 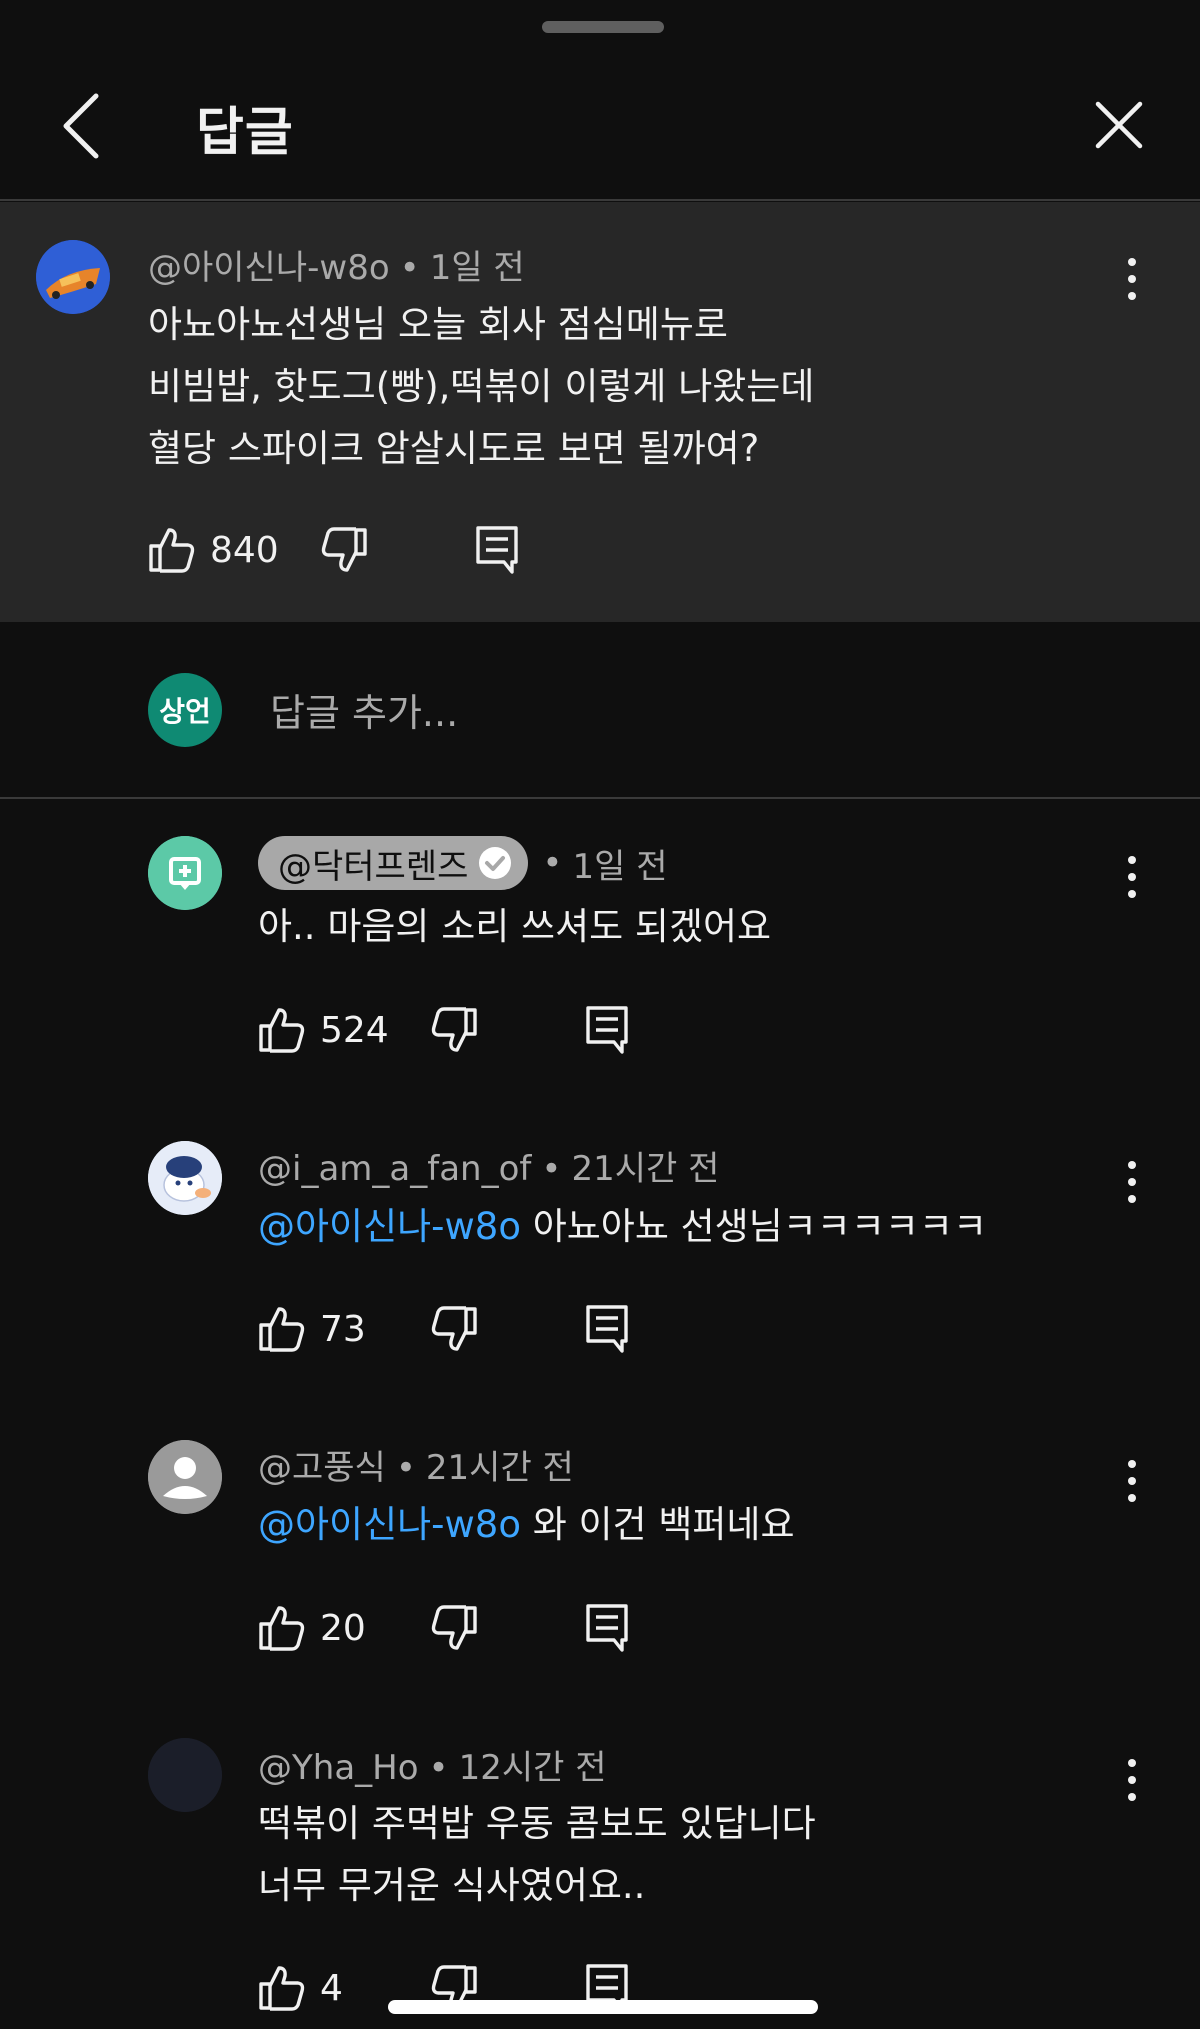 I want to click on comment-actions: 20, so click(x=468, y=1632).